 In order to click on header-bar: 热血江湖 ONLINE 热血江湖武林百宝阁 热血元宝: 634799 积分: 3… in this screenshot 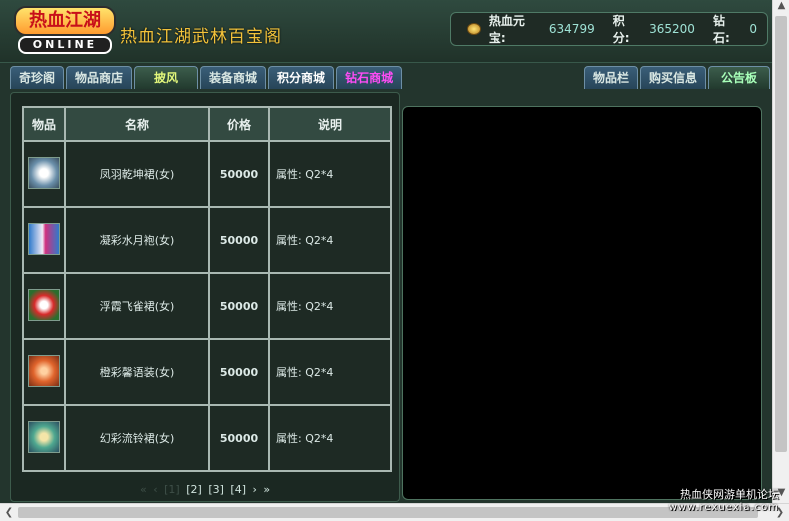, I will do `click(386, 31)`.